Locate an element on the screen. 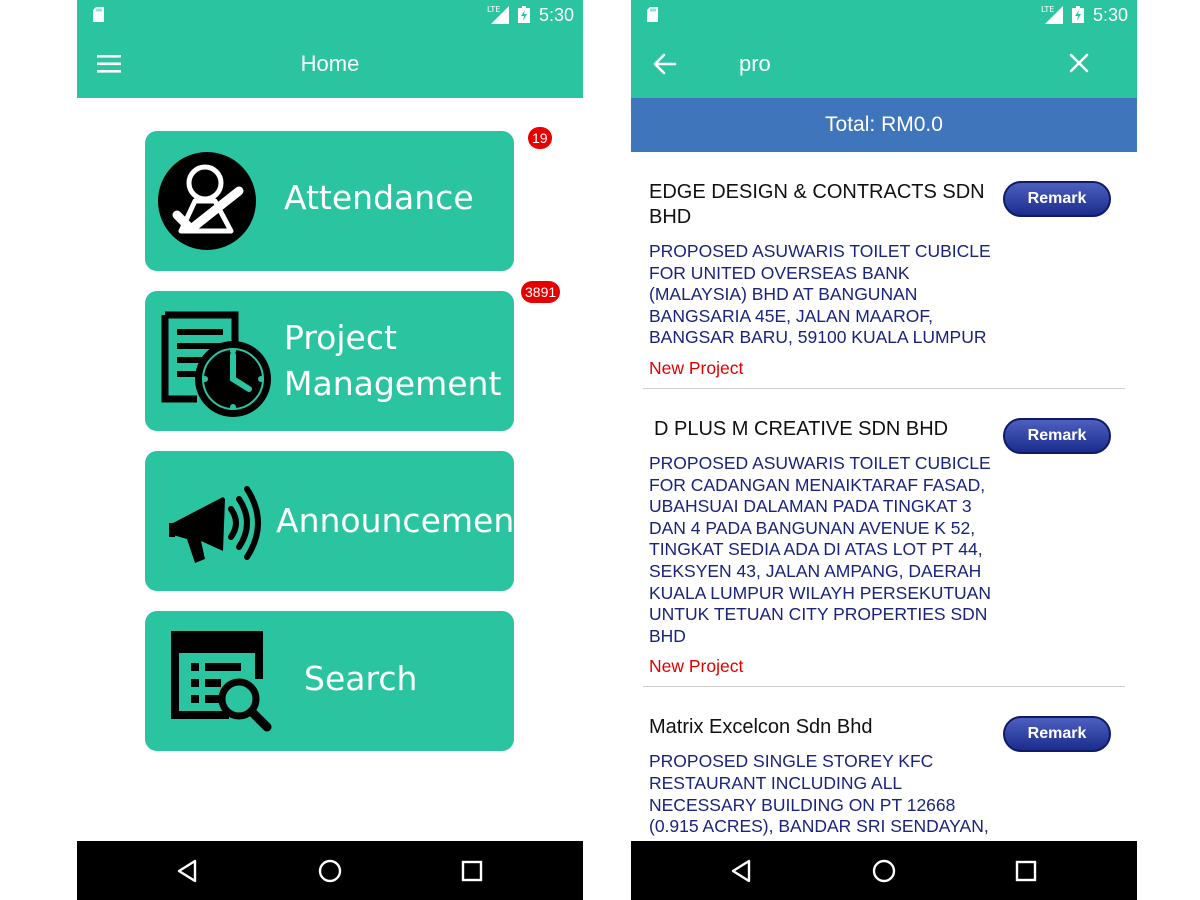 Image resolution: width=1200 pixels, height=900 pixels. close-icon is located at coordinates (1079, 63).